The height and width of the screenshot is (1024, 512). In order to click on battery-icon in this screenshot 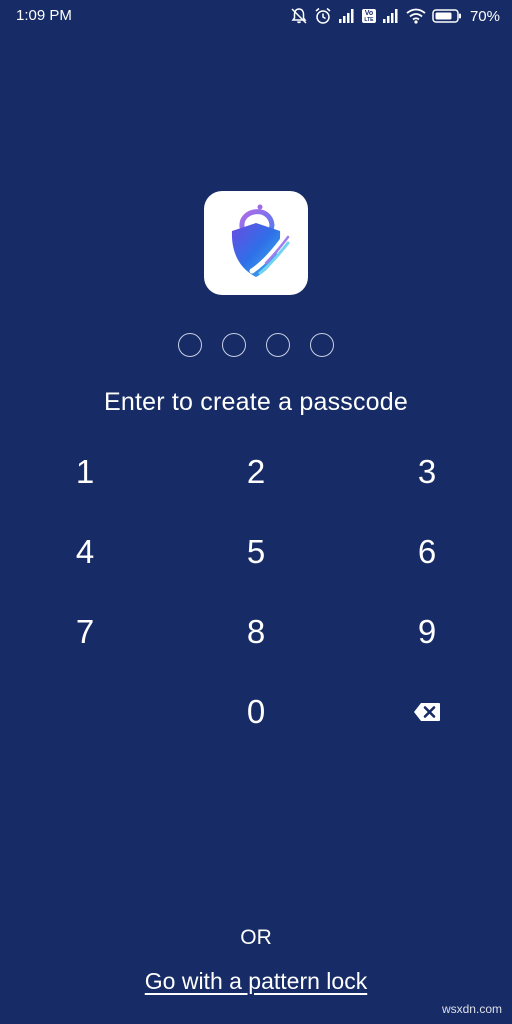, I will do `click(447, 16)`.